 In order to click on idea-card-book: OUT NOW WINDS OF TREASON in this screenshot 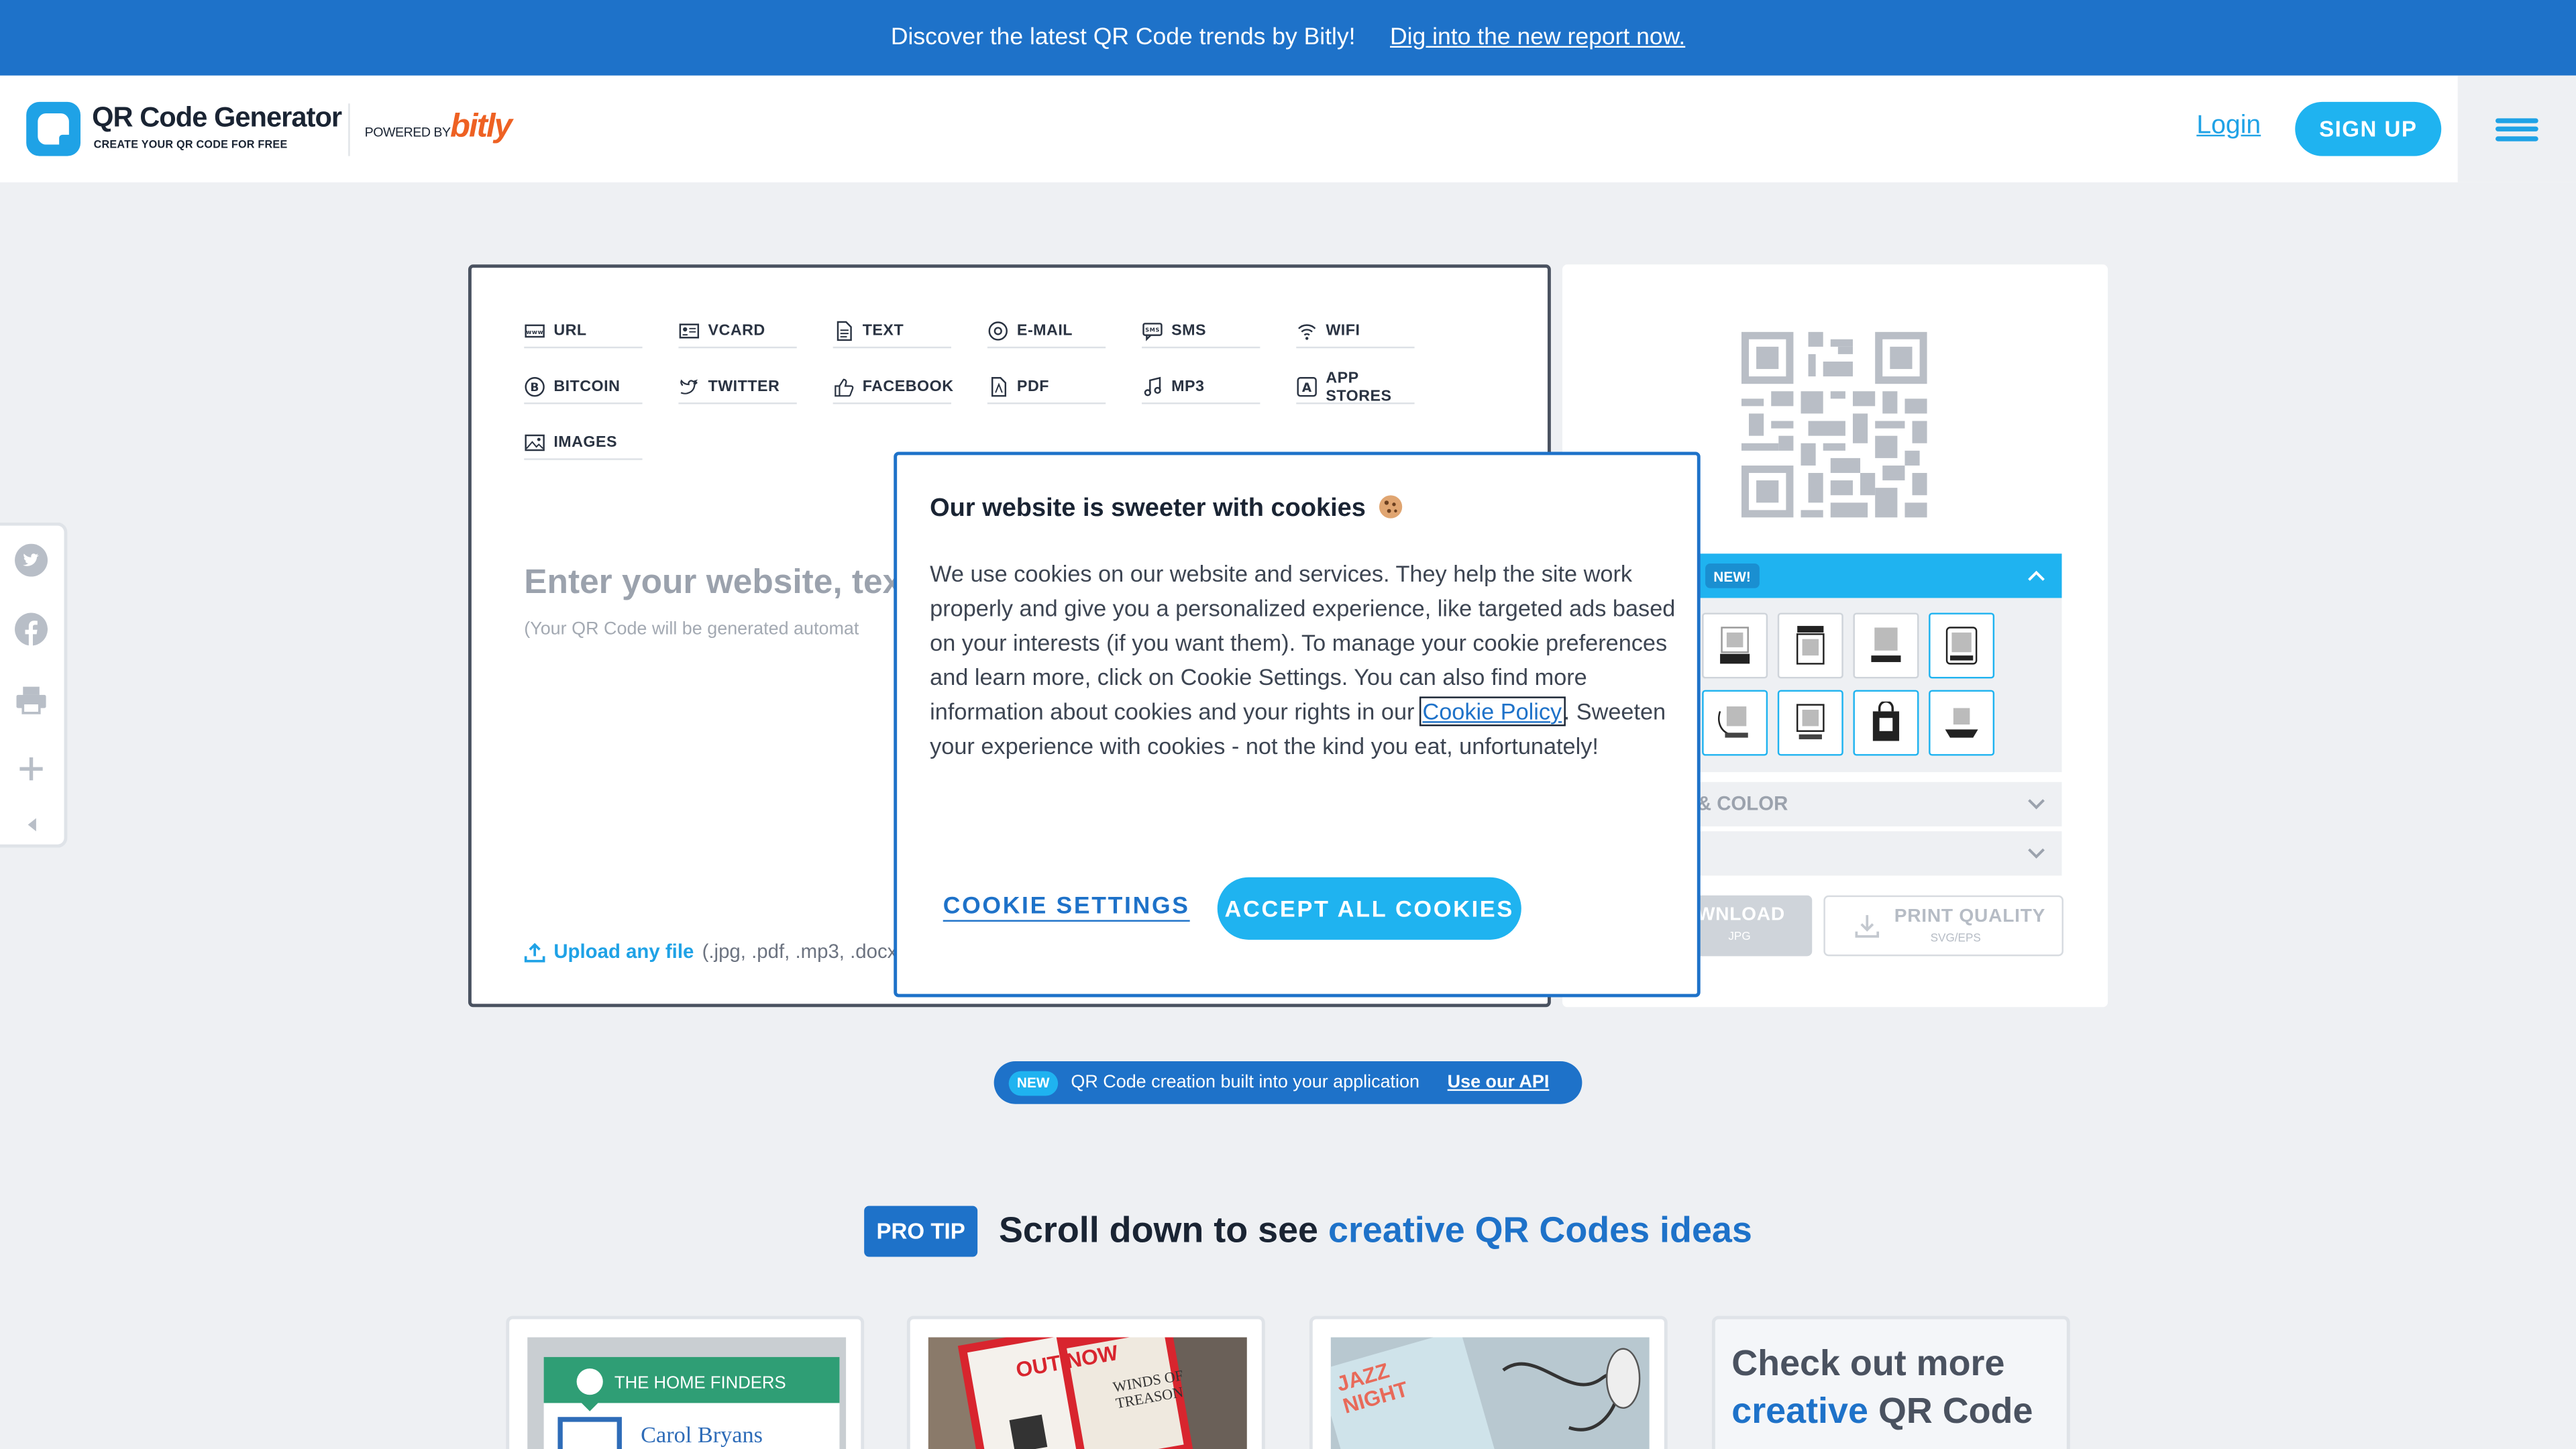, I will do `click(1085, 1382)`.